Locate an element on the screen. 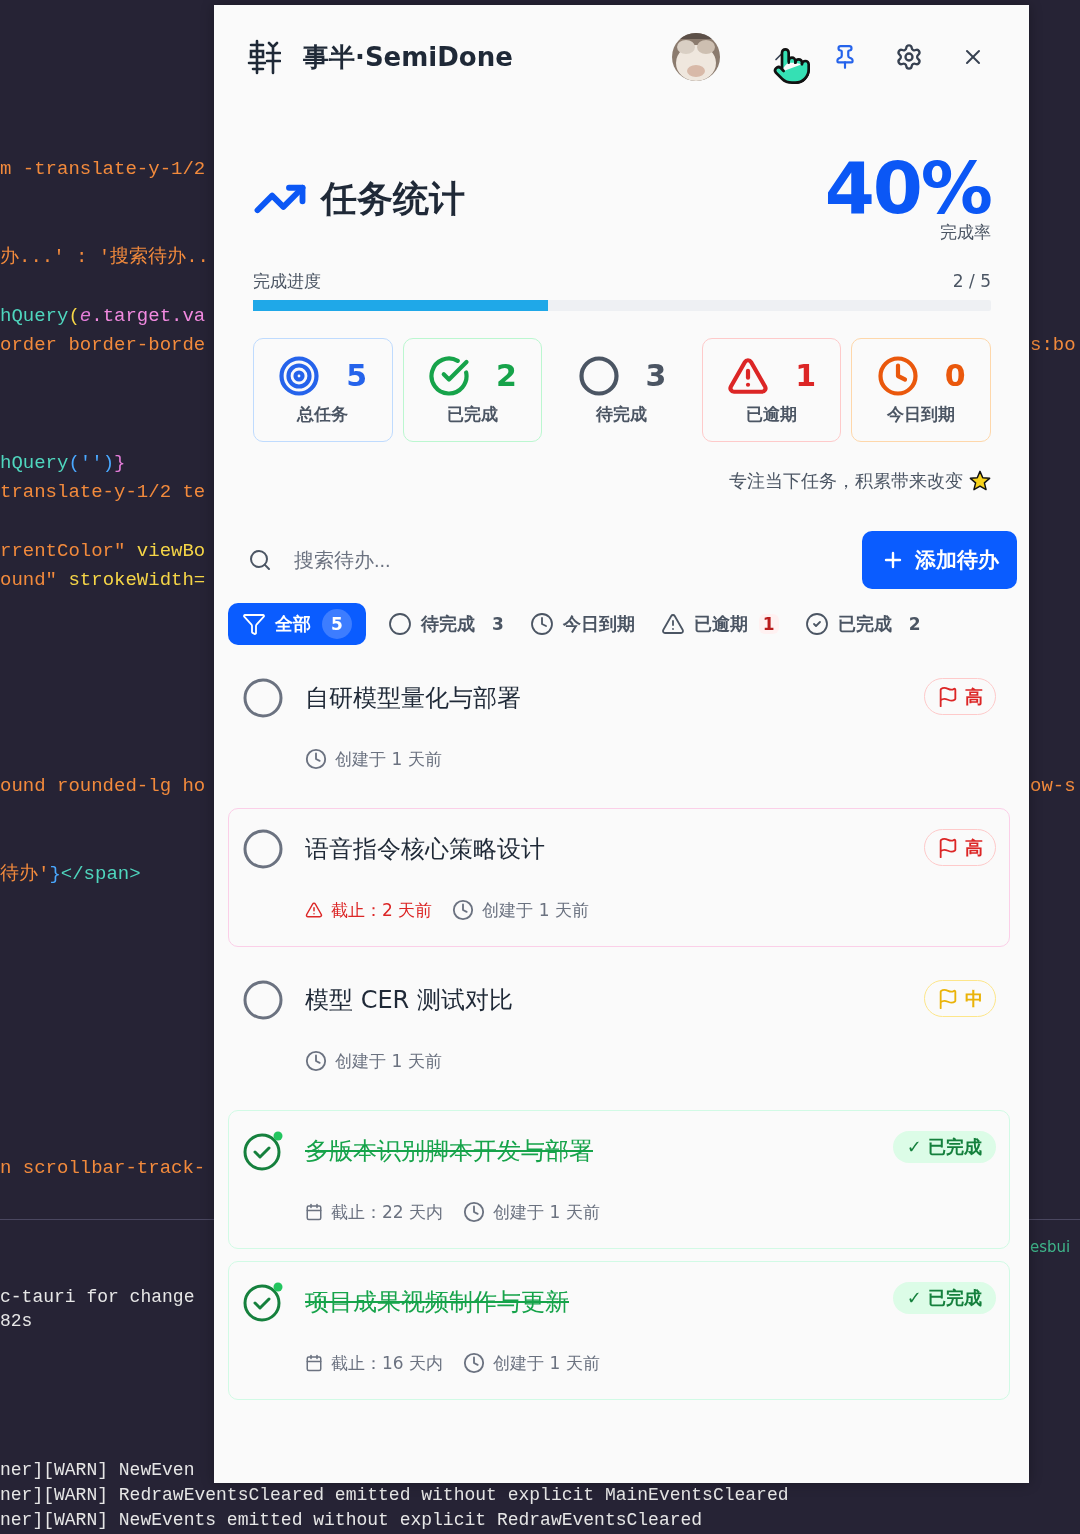 The image size is (1080, 1534). terminal-line: ner][WARN] RedrawEventsCleared emitted without explicit MainEventsCleared is located at coordinates (394, 1495).